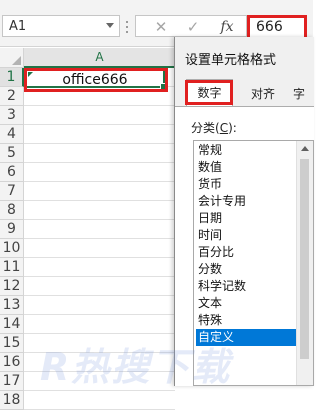 This screenshot has height=410, width=320. Describe the element at coordinates (249, 235) in the screenshot. I see `category-item: 时间` at that location.